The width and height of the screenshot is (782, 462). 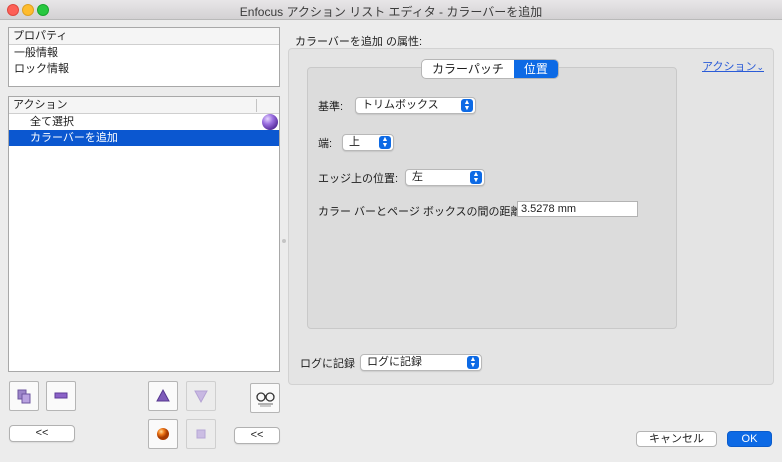 What do you see at coordinates (468, 69) in the screenshot?
I see `tab-color-patch: カラーパッチ` at bounding box center [468, 69].